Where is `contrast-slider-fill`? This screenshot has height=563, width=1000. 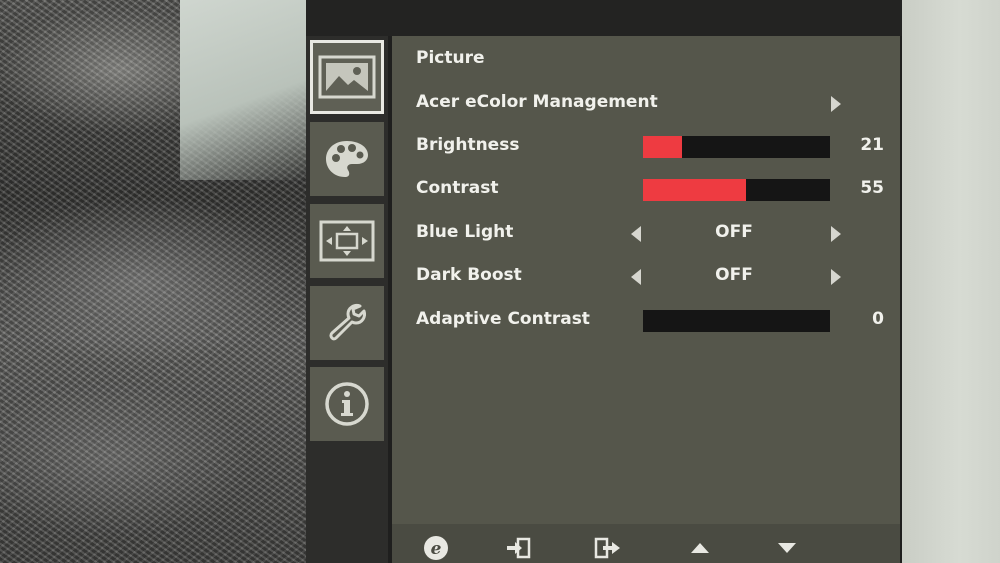 contrast-slider-fill is located at coordinates (694, 190).